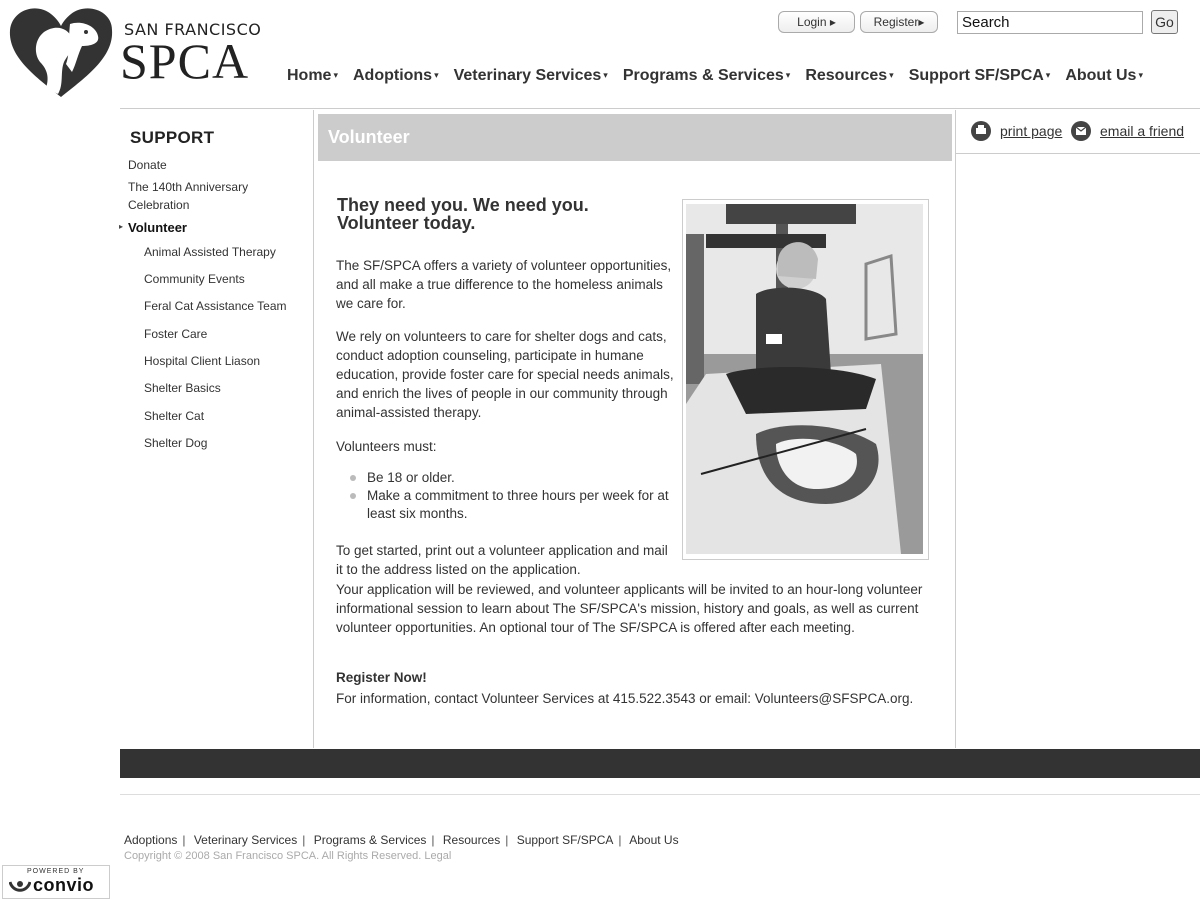 The height and width of the screenshot is (899, 1200). What do you see at coordinates (899, 22) in the screenshot?
I see `register-button: Register▸` at bounding box center [899, 22].